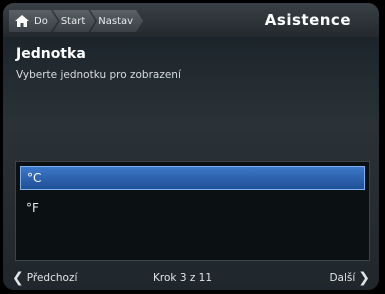 Image resolution: width=385 pixels, height=294 pixels. Describe the element at coordinates (41, 21) in the screenshot. I see `breadcrumb-label: Do` at that location.